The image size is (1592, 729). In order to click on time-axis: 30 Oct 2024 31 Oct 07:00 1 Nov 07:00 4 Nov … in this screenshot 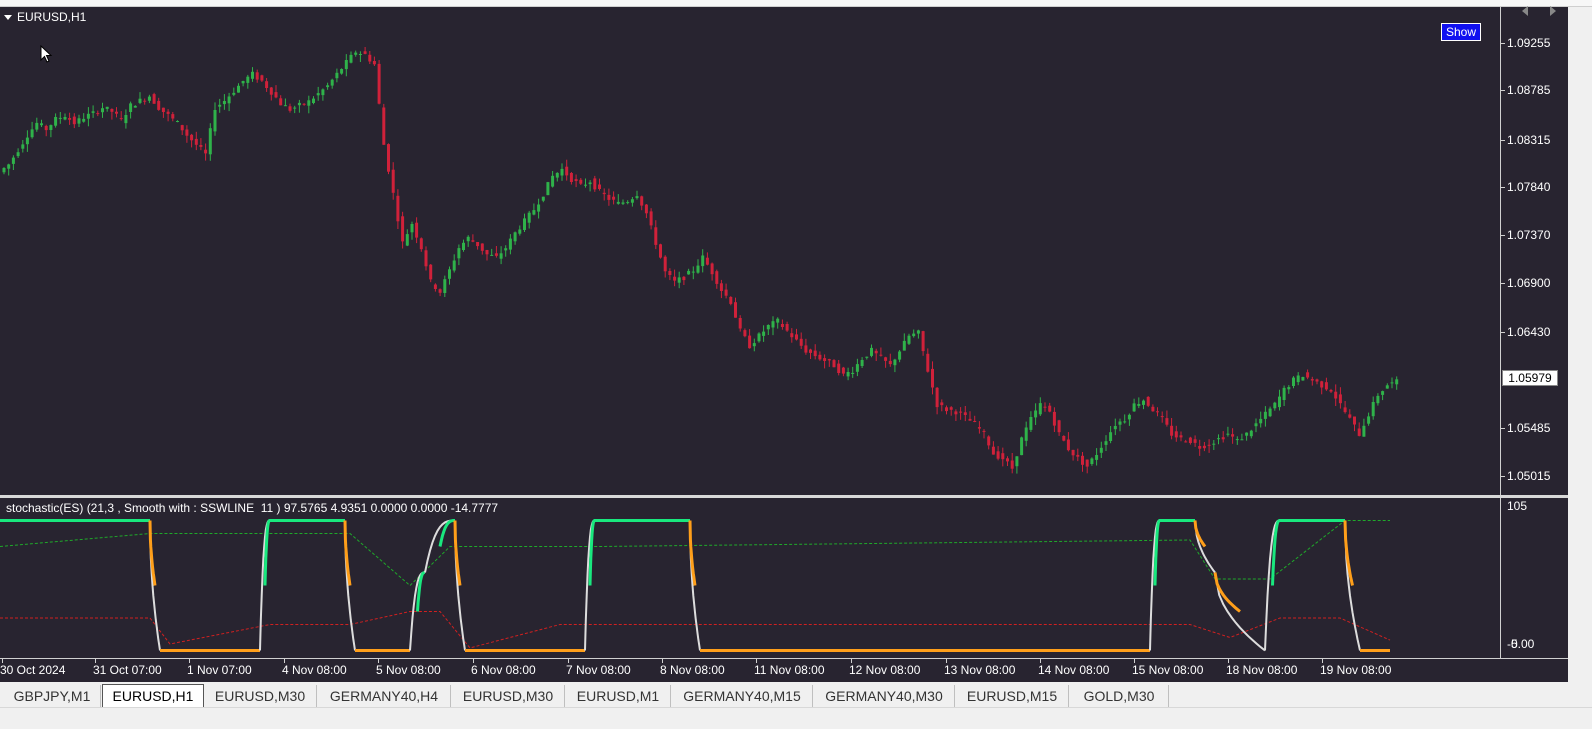, I will do `click(784, 670)`.